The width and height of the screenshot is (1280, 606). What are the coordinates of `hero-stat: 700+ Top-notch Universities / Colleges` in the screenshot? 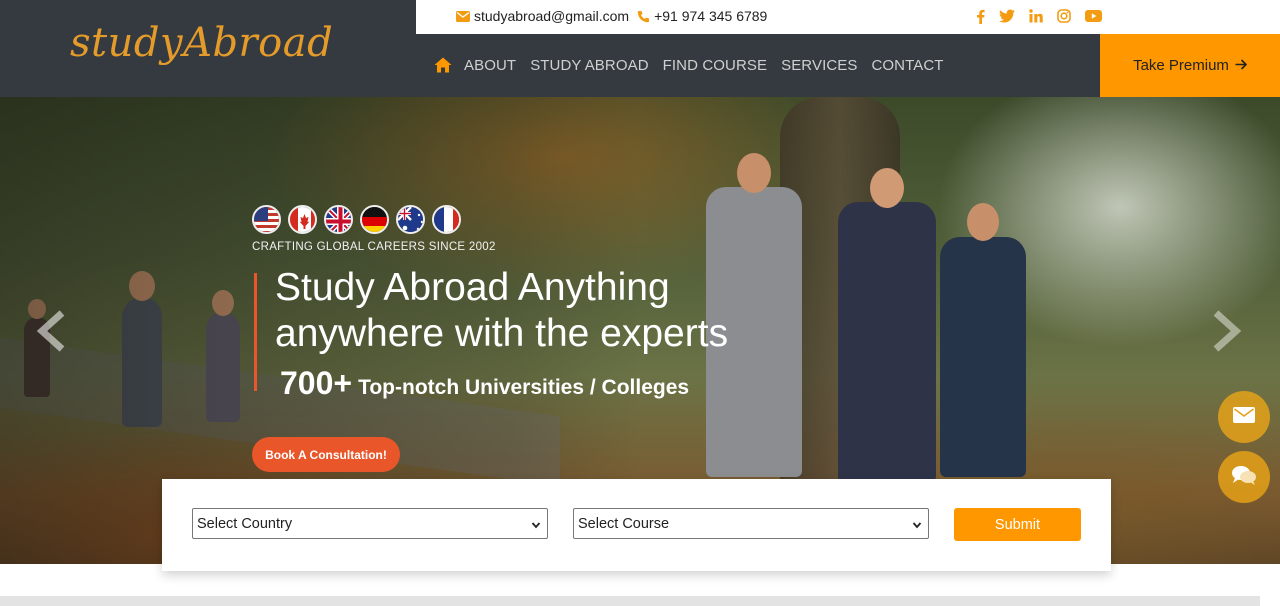 It's located at (484, 383).